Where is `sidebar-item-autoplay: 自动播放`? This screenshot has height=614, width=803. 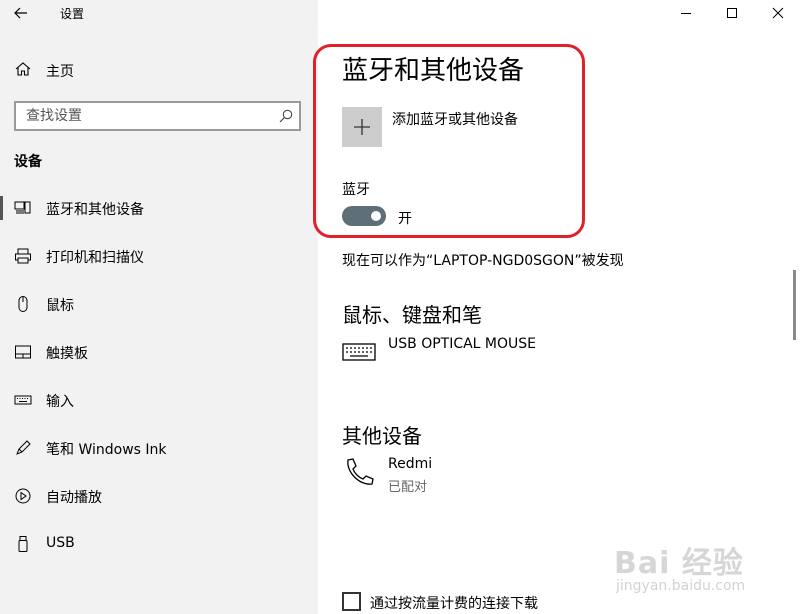
sidebar-item-autoplay: 自动播放 is located at coordinates (159, 496).